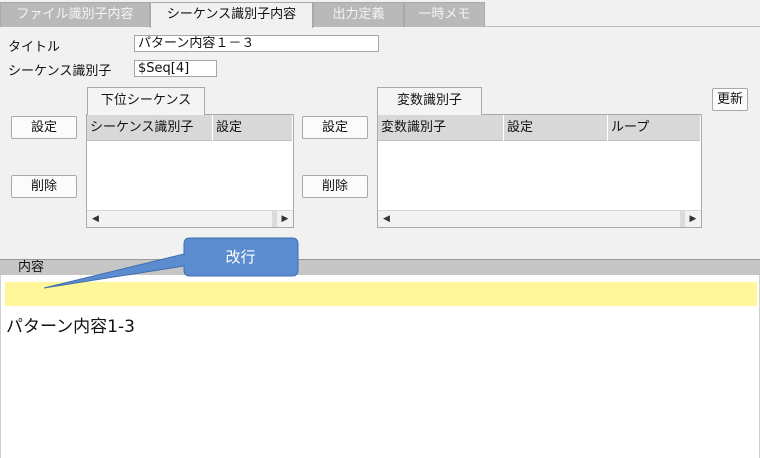 The image size is (760, 458). Describe the element at coordinates (150, 128) in the screenshot. I see `column-header-sequence-id: シーケンス識別子` at that location.